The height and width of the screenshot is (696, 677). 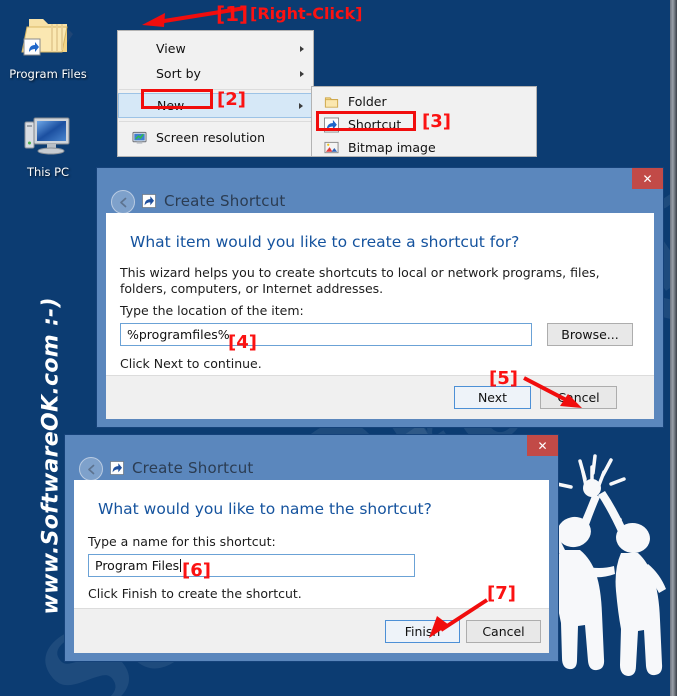 I want to click on submenu-item-folder: Folder, so click(x=424, y=101).